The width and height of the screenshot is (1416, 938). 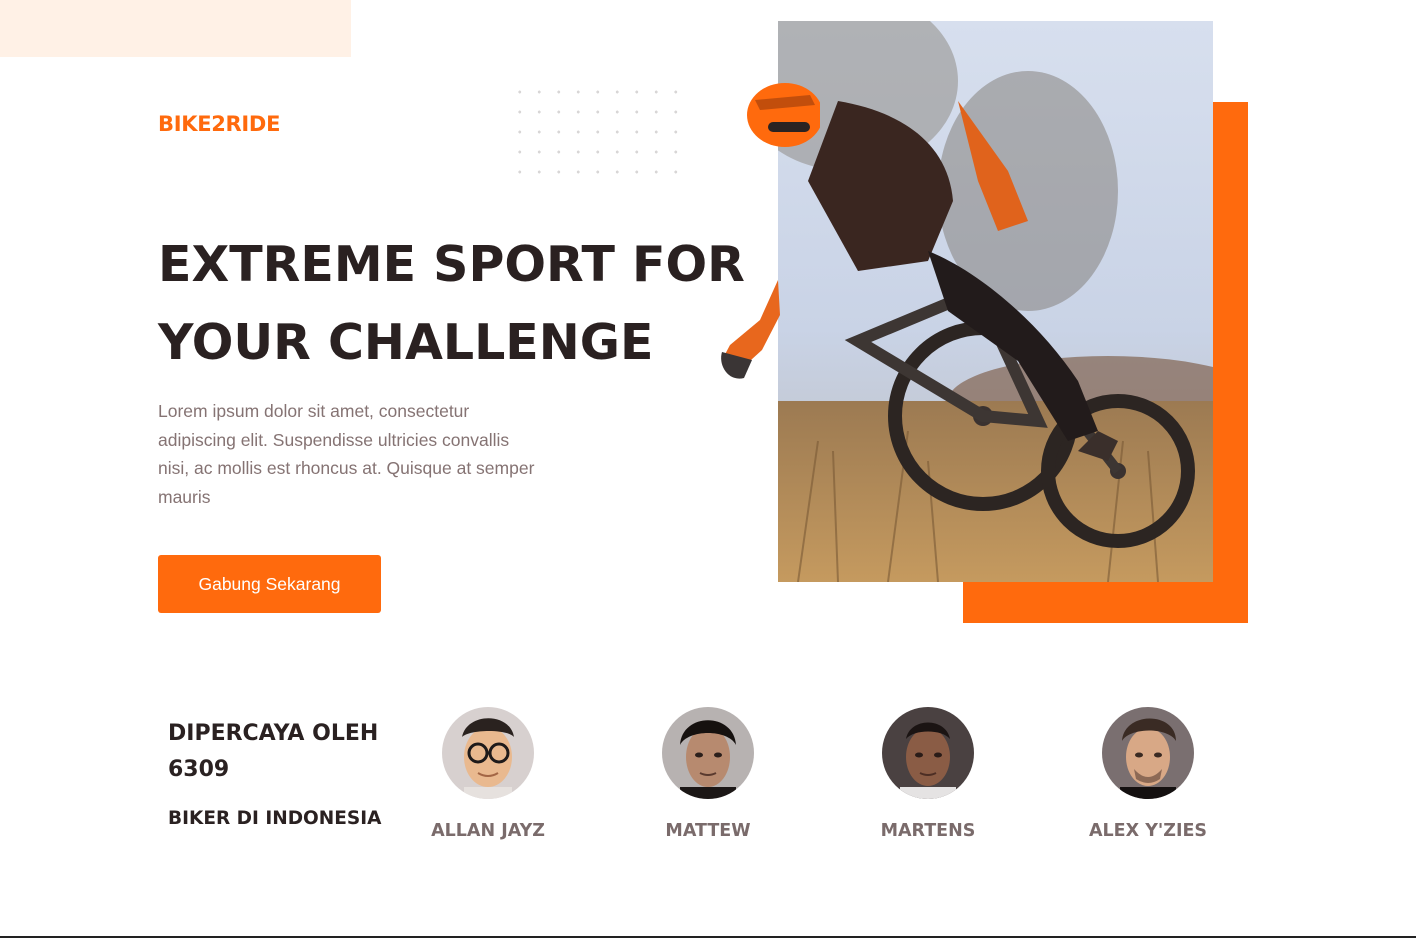 What do you see at coordinates (175, 28) in the screenshot?
I see `corner-decoration` at bounding box center [175, 28].